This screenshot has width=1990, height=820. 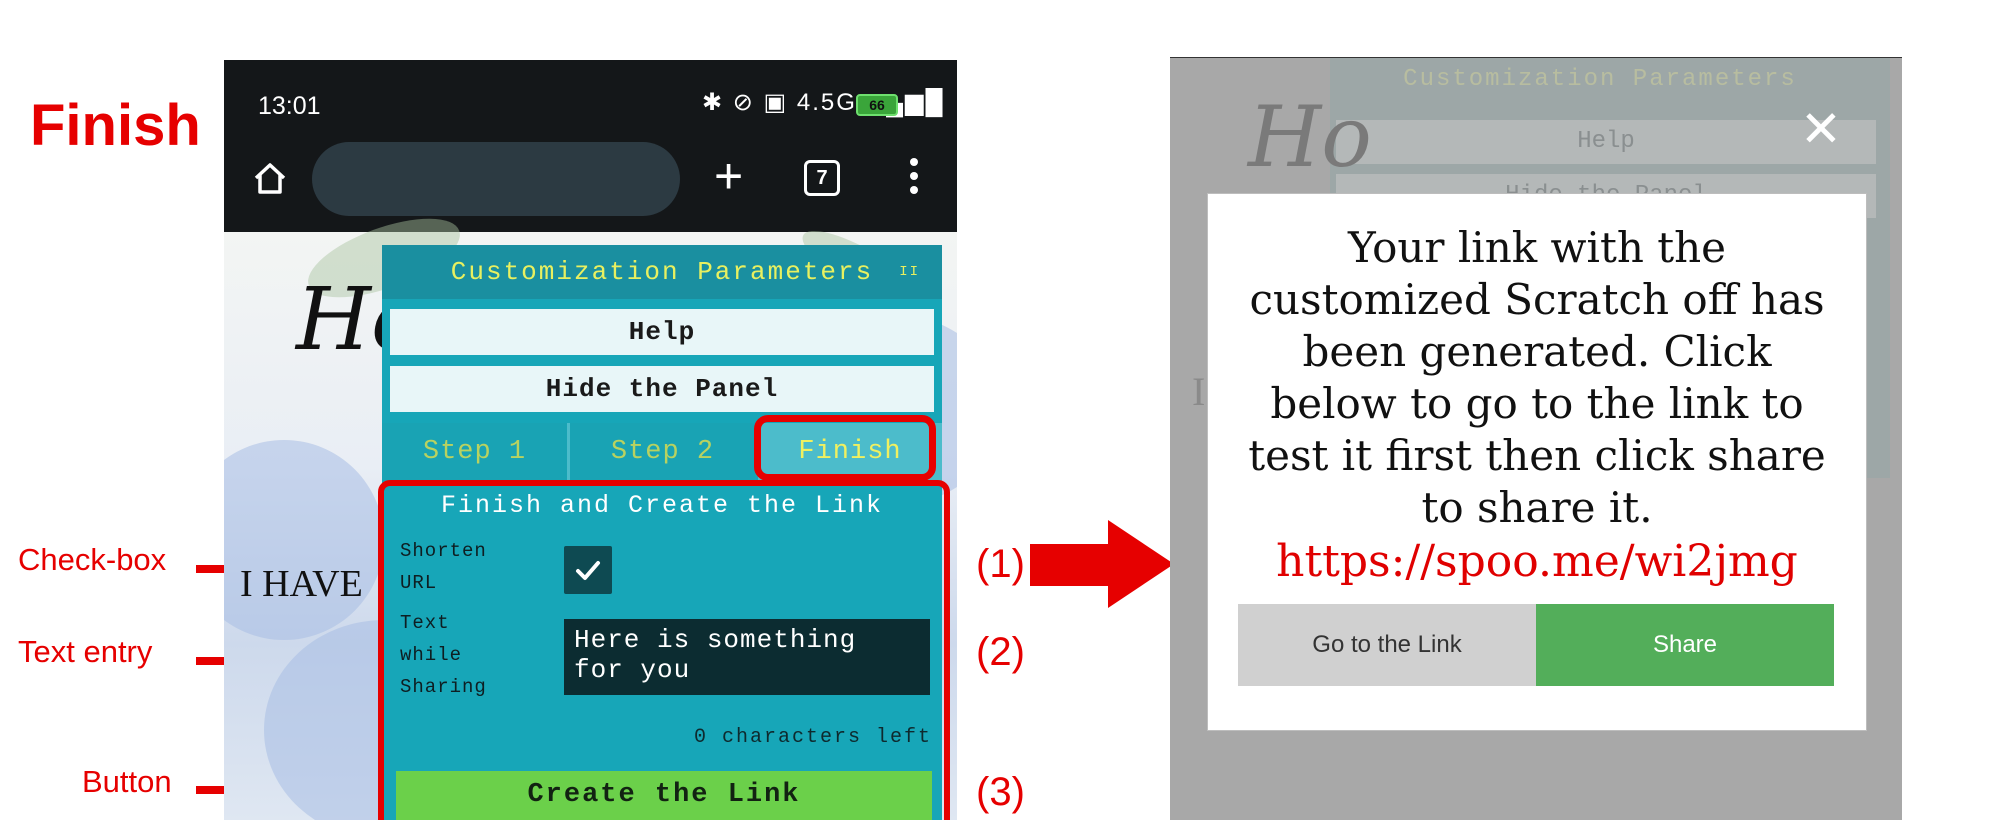 I want to click on dimmed-script-heading: Ho, so click(x=1310, y=137).